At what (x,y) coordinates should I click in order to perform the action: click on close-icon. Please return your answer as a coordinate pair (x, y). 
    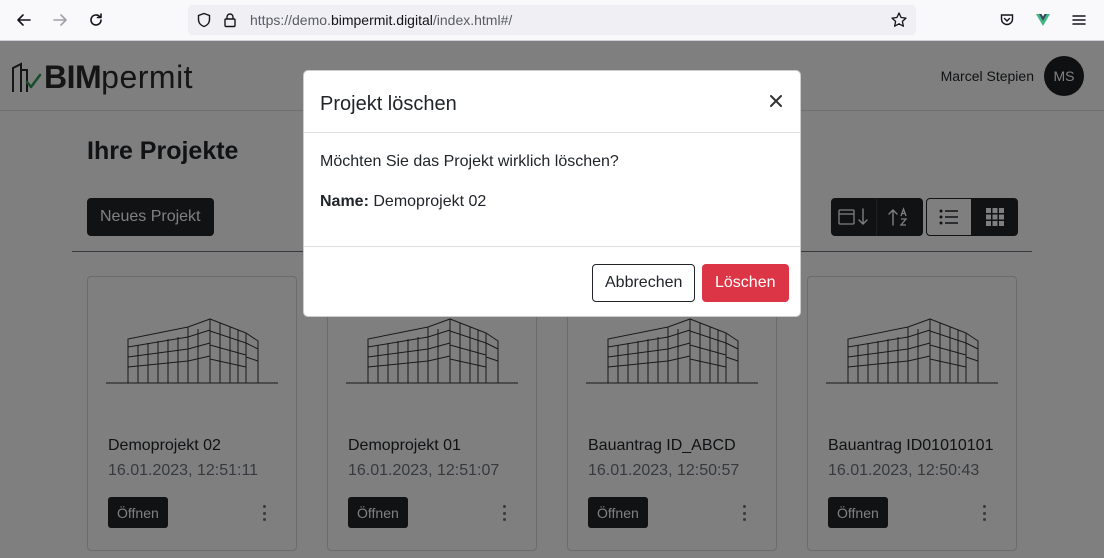
    Looking at the image, I should click on (776, 101).